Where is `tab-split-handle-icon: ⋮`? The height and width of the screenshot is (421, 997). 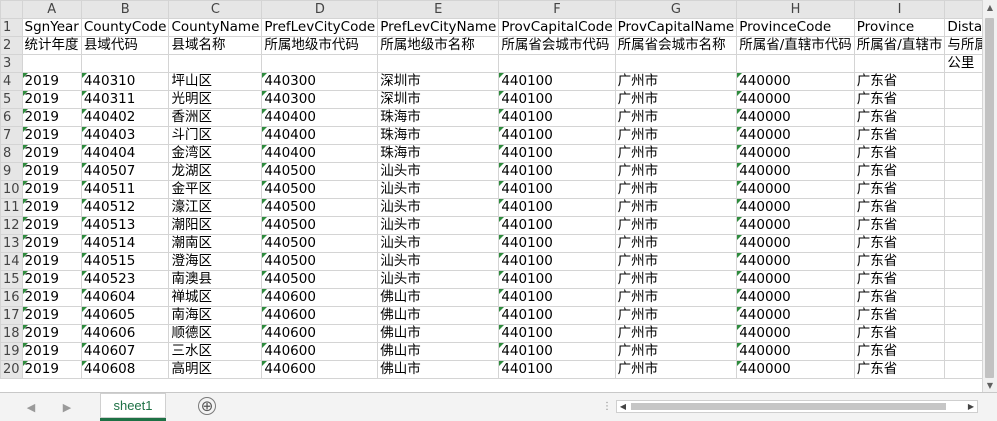
tab-split-handle-icon: ⋮ is located at coordinates (607, 406).